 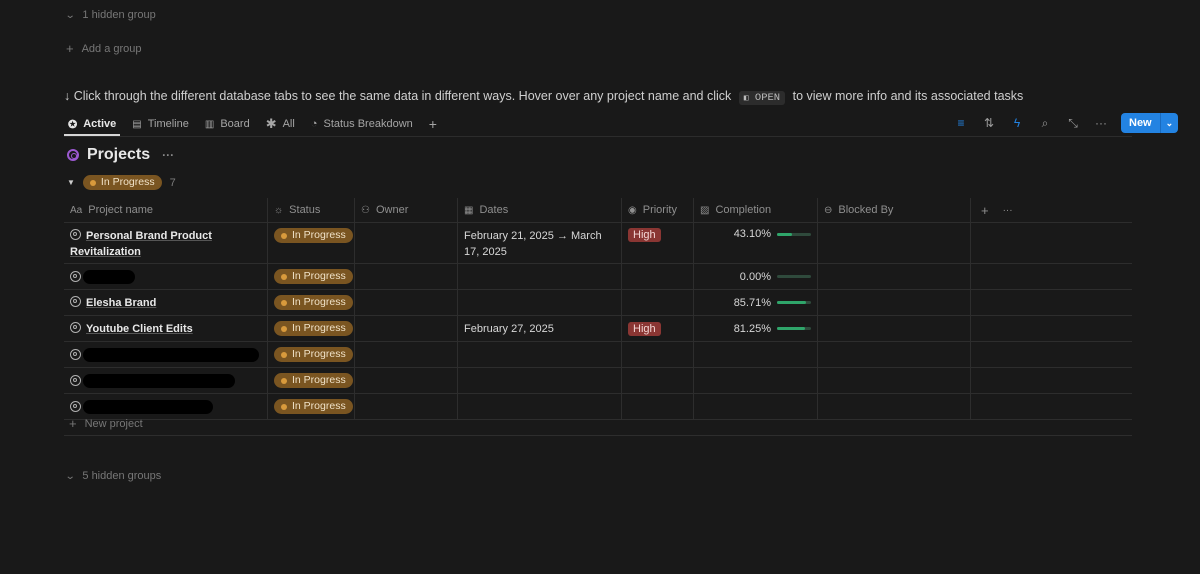 I want to click on tab-label: All, so click(x=288, y=124).